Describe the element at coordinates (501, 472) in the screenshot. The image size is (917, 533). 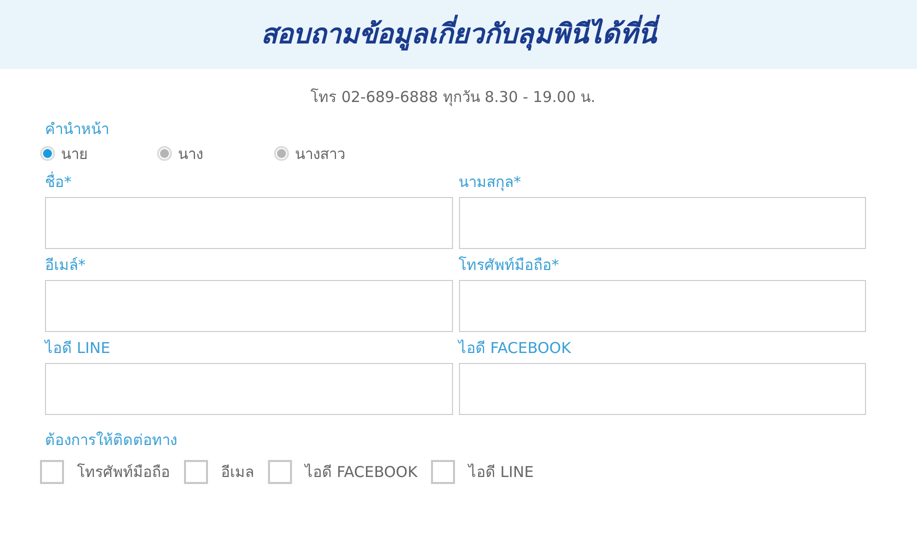
I see `checkbox-label: ไอดี LINE` at that location.